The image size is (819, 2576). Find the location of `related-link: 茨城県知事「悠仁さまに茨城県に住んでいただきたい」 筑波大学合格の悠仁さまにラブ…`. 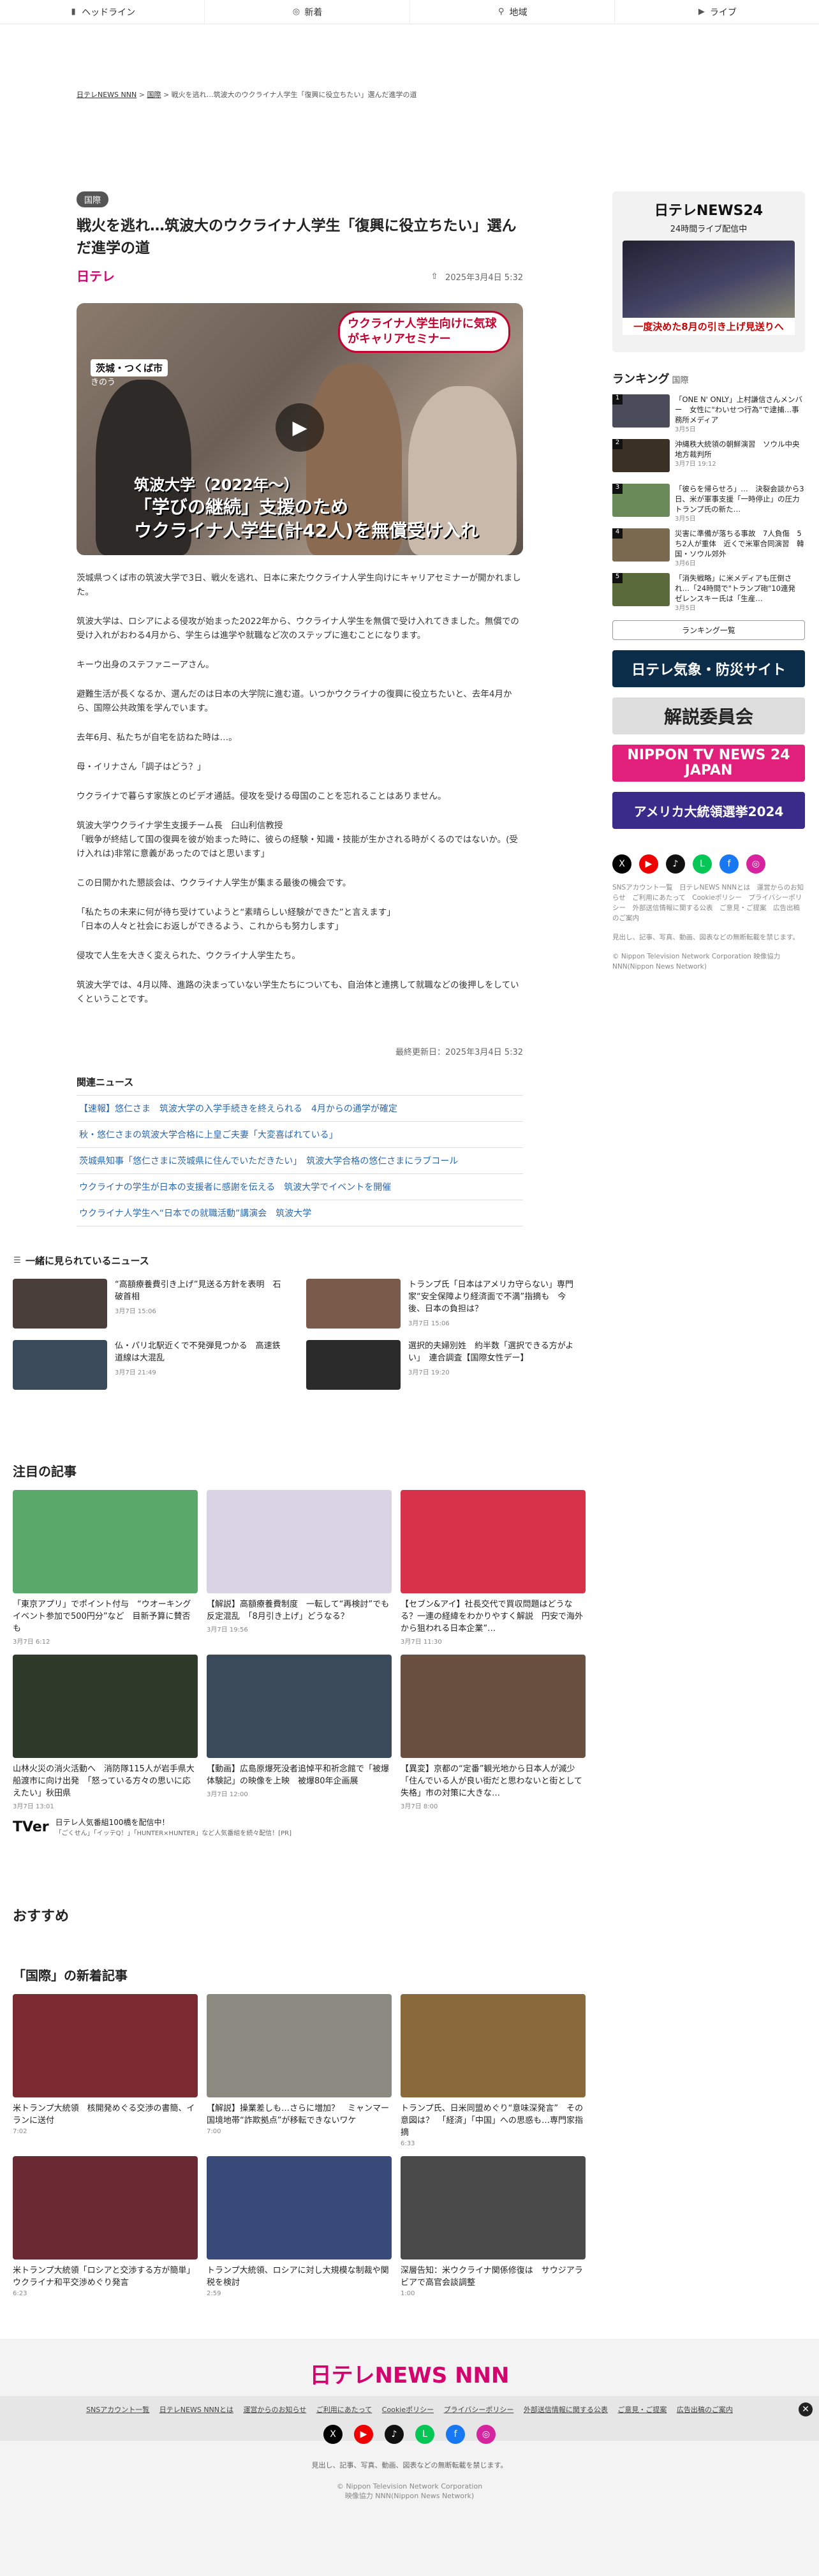

related-link: 茨城県知事「悠仁さまに茨城県に住んでいただきたい」 筑波大学合格の悠仁さまにラブ… is located at coordinates (300, 1160).